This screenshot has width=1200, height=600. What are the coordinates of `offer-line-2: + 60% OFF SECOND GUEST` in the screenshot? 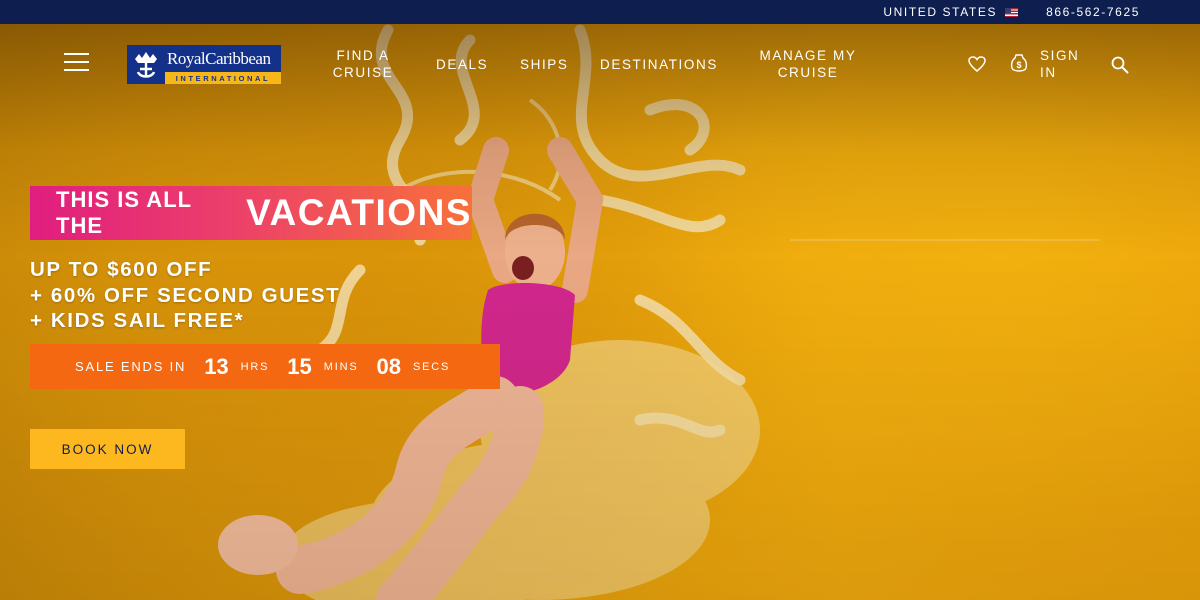 It's located at (185, 295).